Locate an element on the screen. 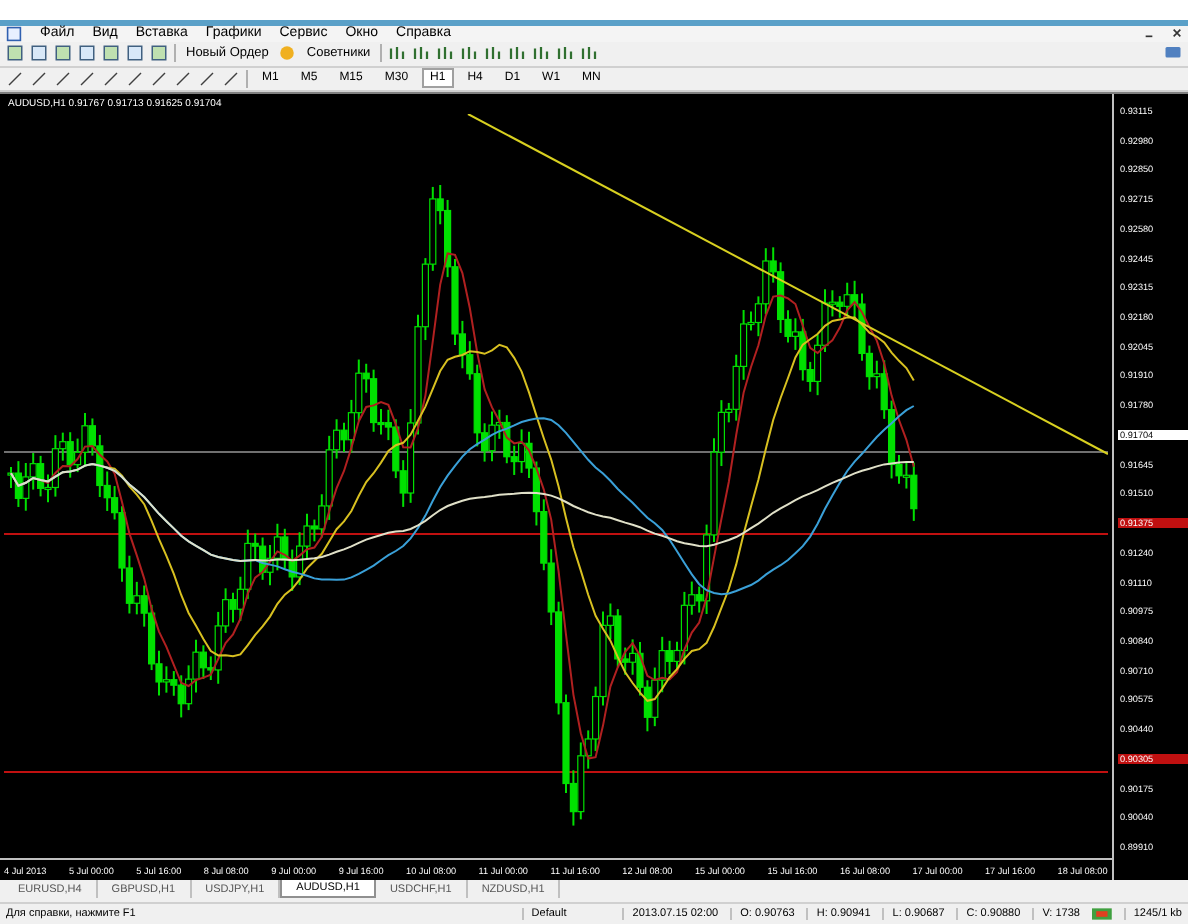 This screenshot has width=1188, height=924. close-icon is located at coordinates (1177, 33).